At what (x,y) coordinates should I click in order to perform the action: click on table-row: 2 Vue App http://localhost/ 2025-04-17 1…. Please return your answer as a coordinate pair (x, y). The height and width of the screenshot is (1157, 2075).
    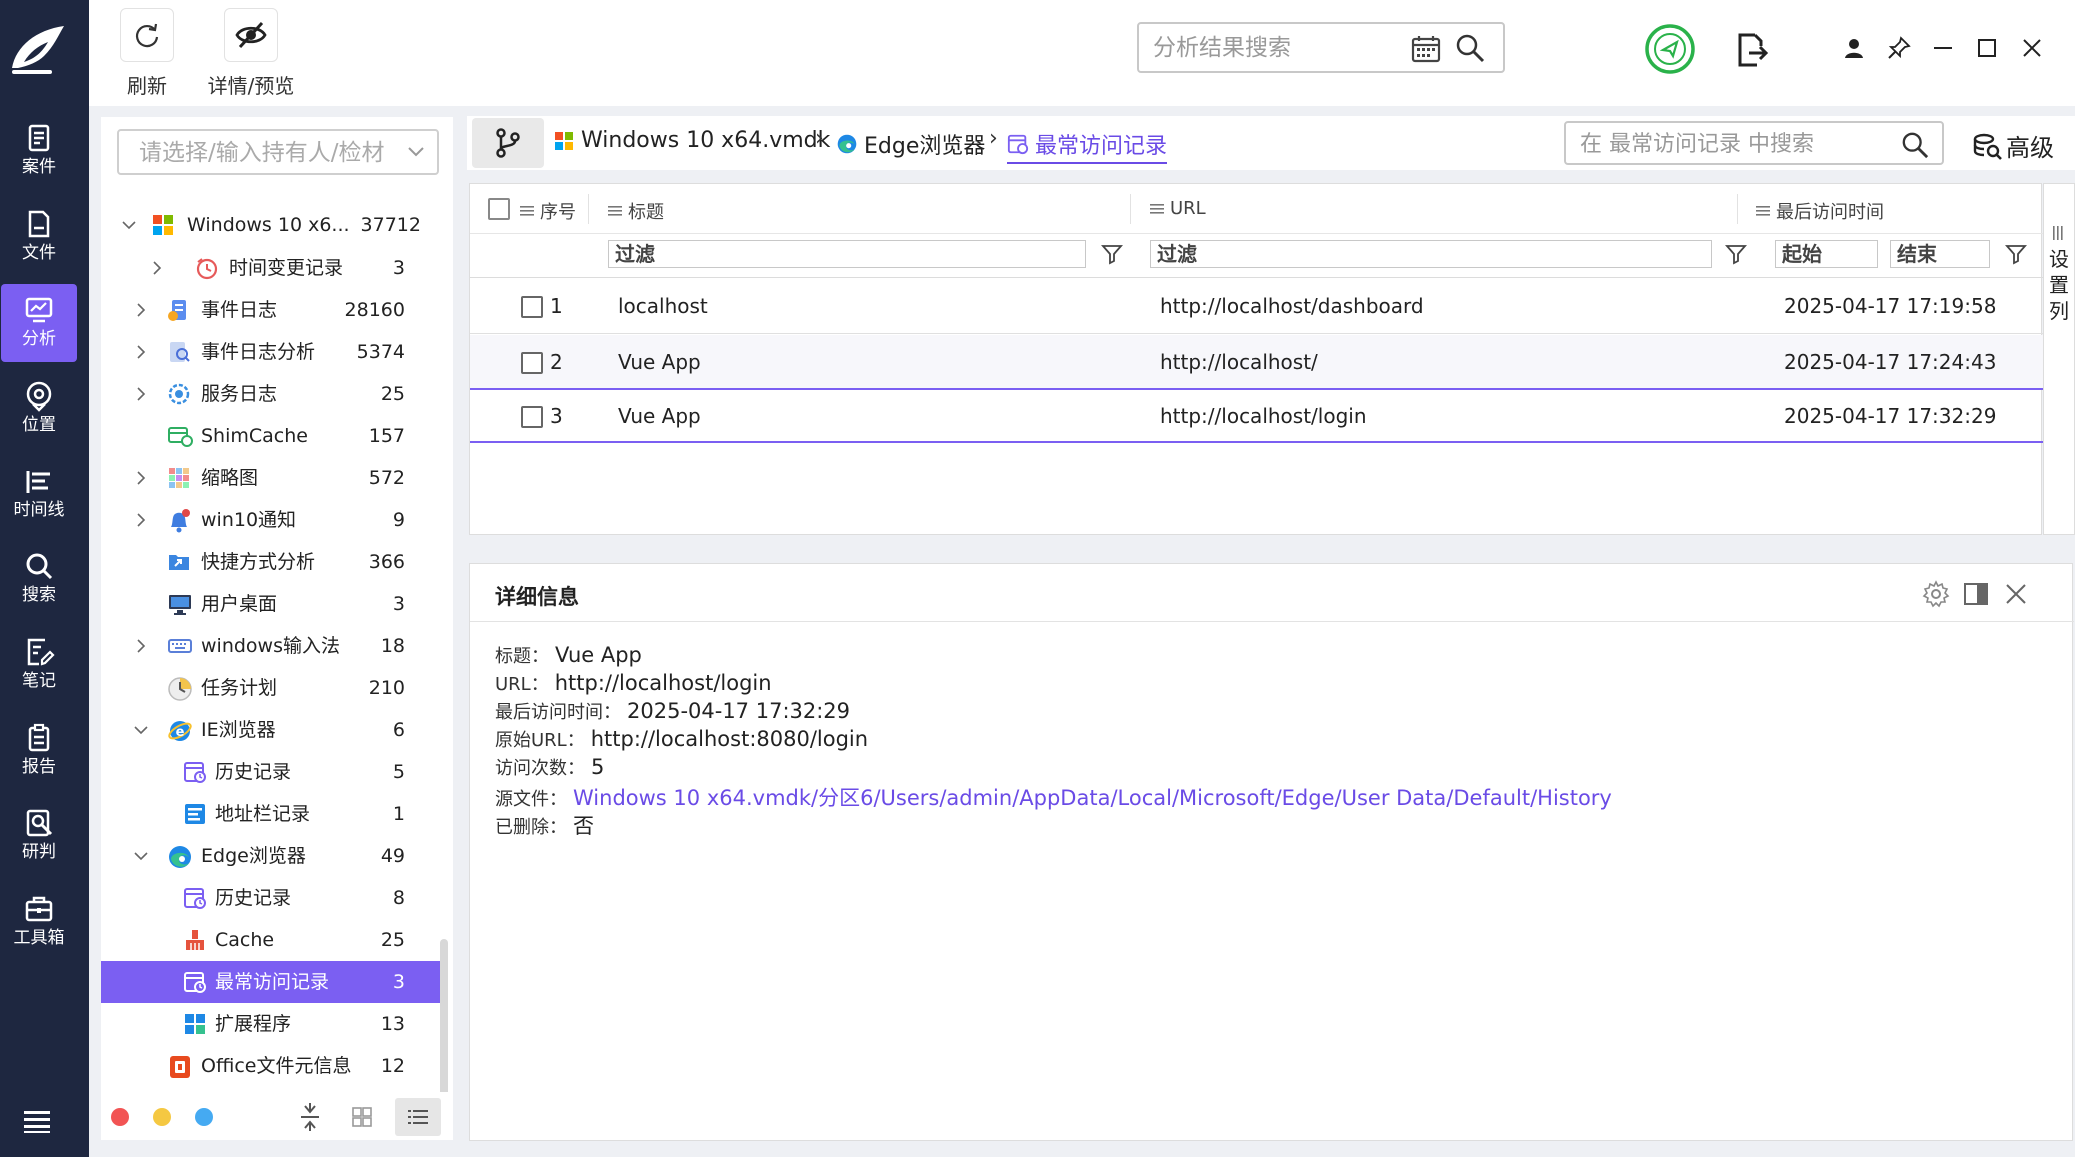
    Looking at the image, I should click on (1256, 362).